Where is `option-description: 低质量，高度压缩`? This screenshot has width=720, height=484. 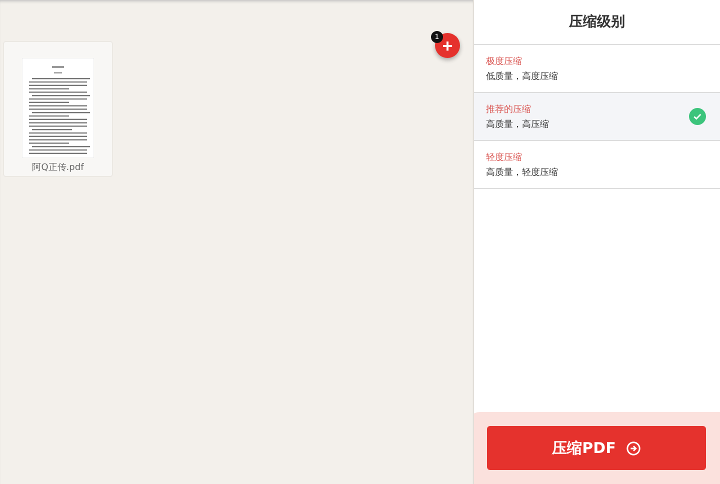 option-description: 低质量，高度压缩 is located at coordinates (522, 76).